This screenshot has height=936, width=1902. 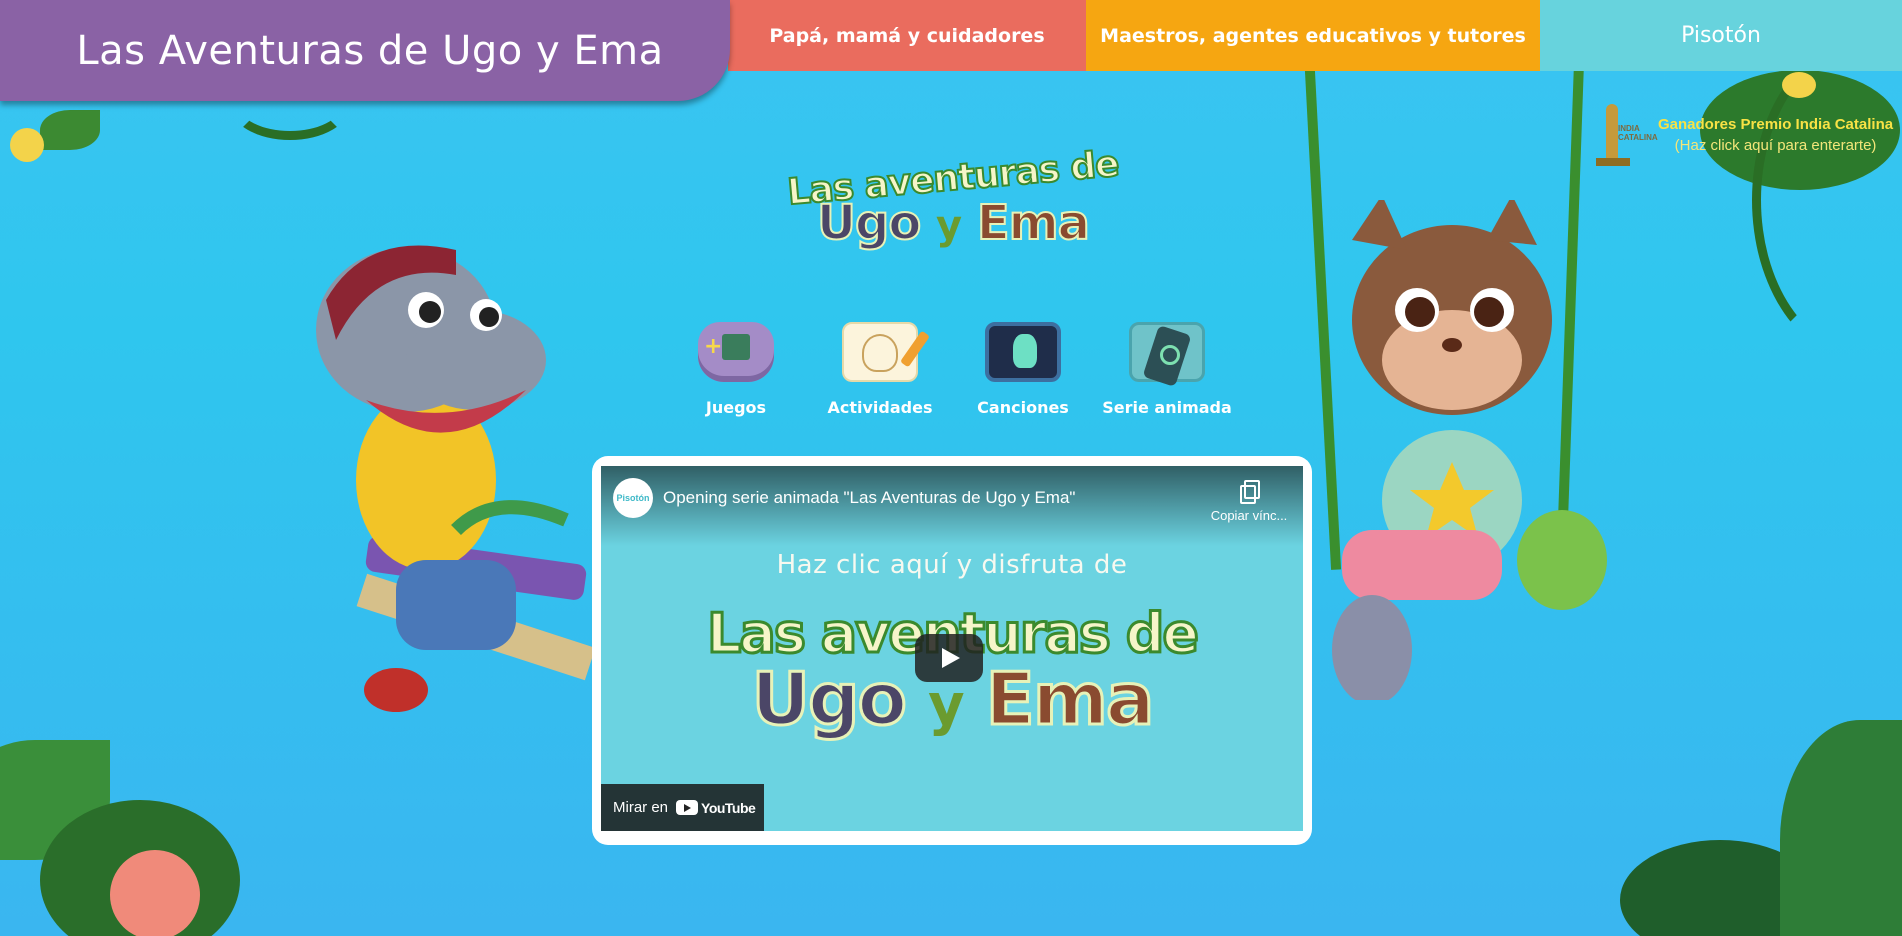 What do you see at coordinates (736, 352) in the screenshot?
I see `game-console-icon` at bounding box center [736, 352].